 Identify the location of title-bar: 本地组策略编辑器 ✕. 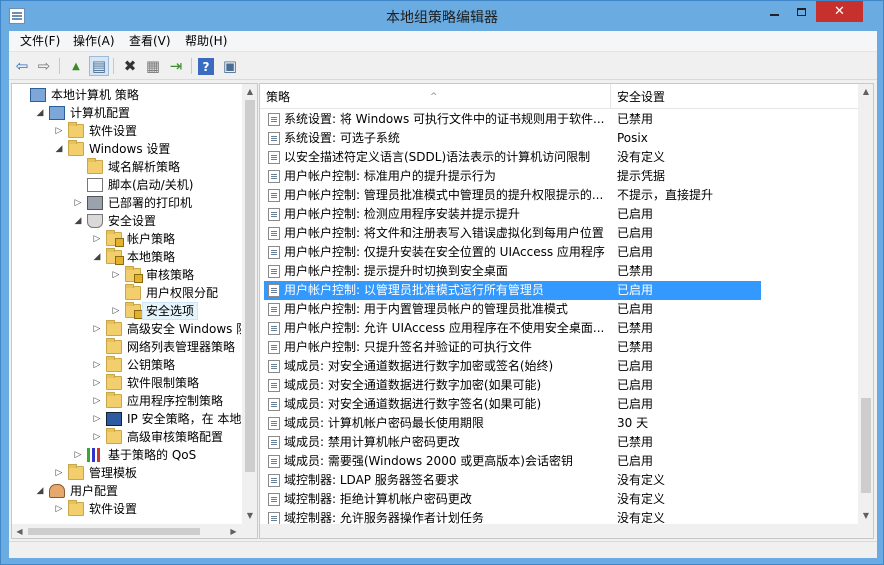
(442, 16).